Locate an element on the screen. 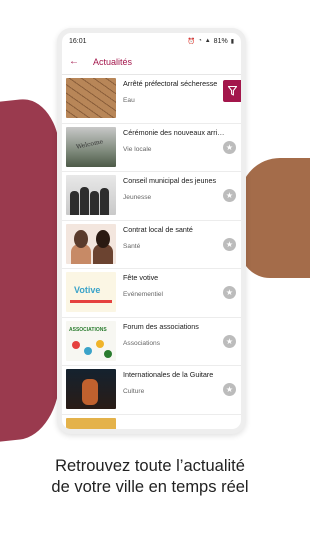 The width and height of the screenshot is (320, 533). news-category: Culture is located at coordinates (134, 391).